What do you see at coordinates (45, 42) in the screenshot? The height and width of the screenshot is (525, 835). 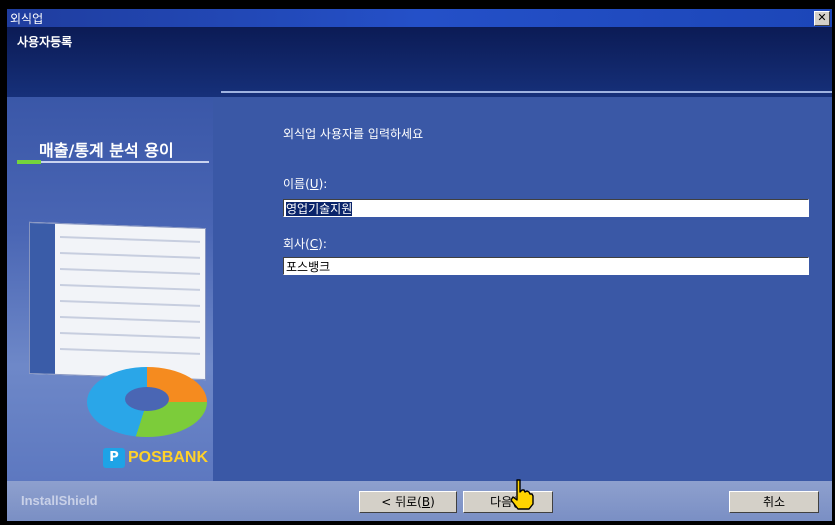 I see `page-title: 사용자등록` at bounding box center [45, 42].